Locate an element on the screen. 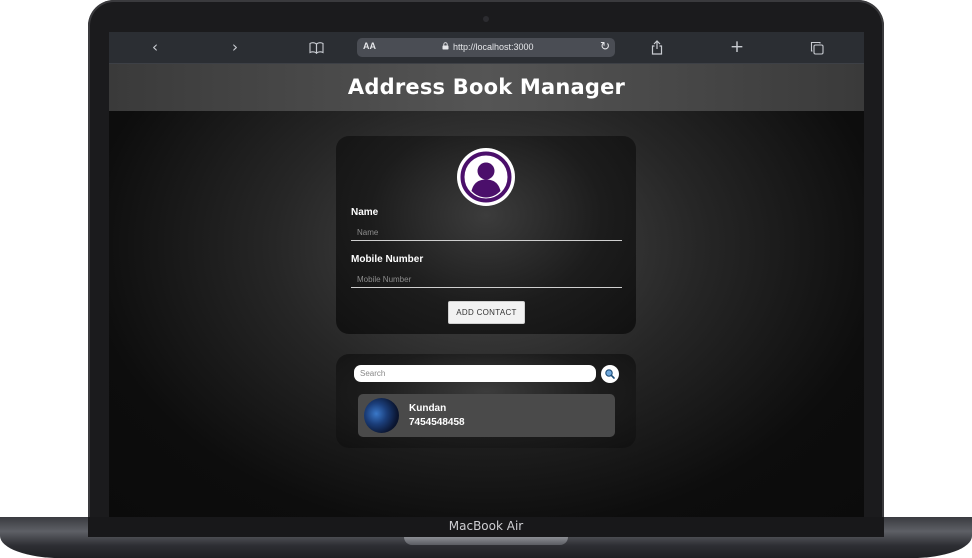  laptop-notch is located at coordinates (486, 541).